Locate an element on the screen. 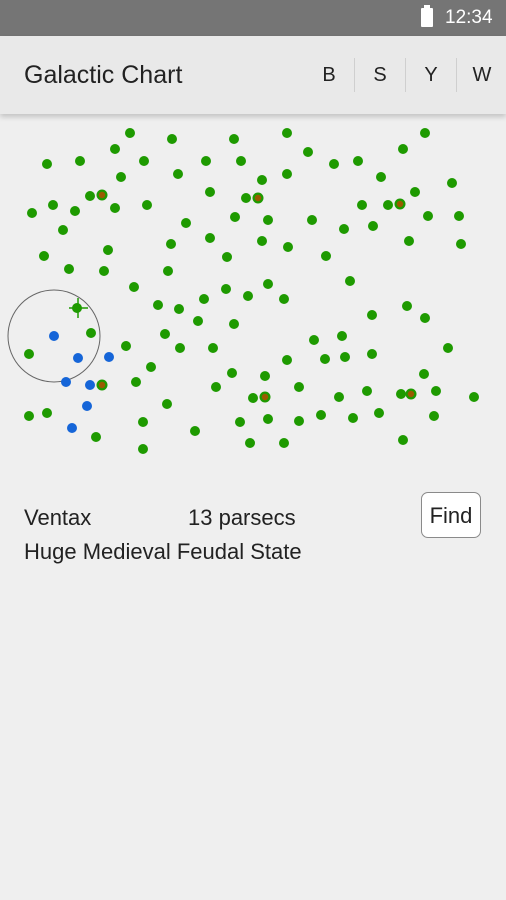 This screenshot has width=506, height=900. menu-w-button: W is located at coordinates (481, 75).